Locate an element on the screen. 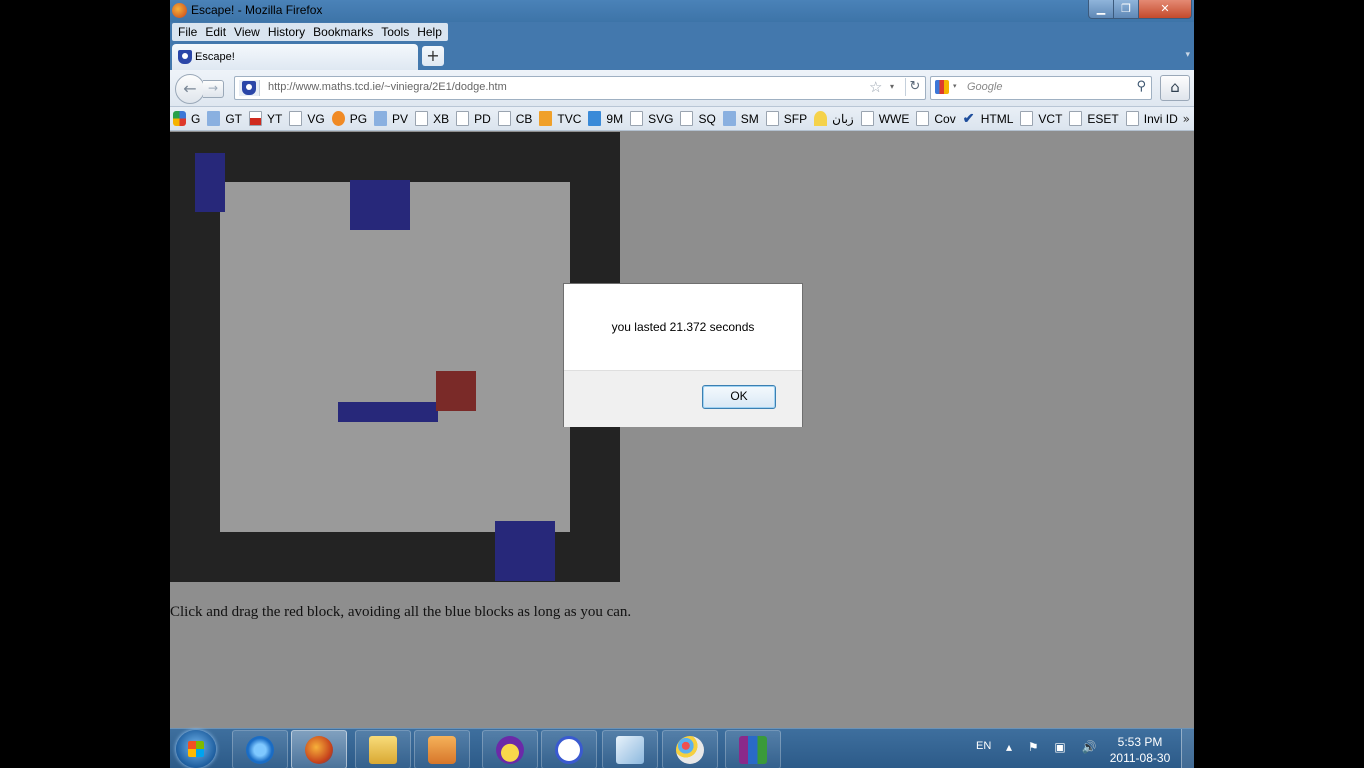  bookmark-label: HTML is located at coordinates (997, 118).